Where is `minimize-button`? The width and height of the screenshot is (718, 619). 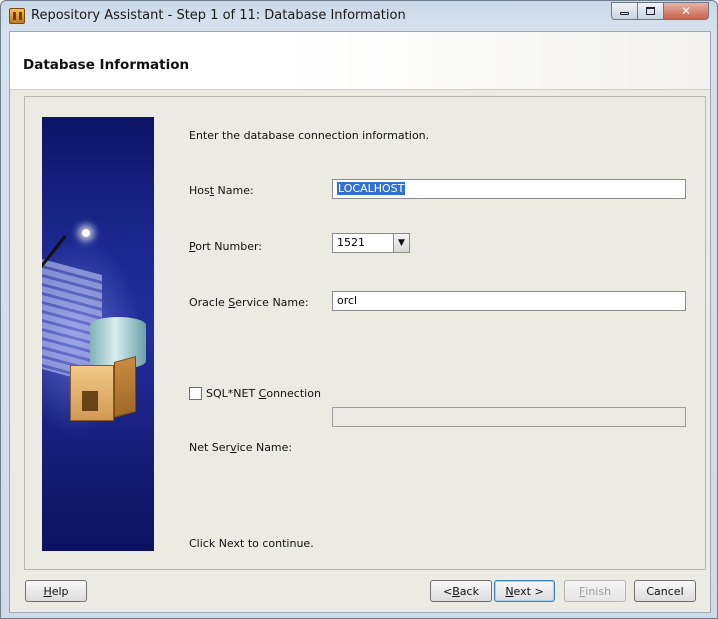
minimize-button is located at coordinates (624, 11).